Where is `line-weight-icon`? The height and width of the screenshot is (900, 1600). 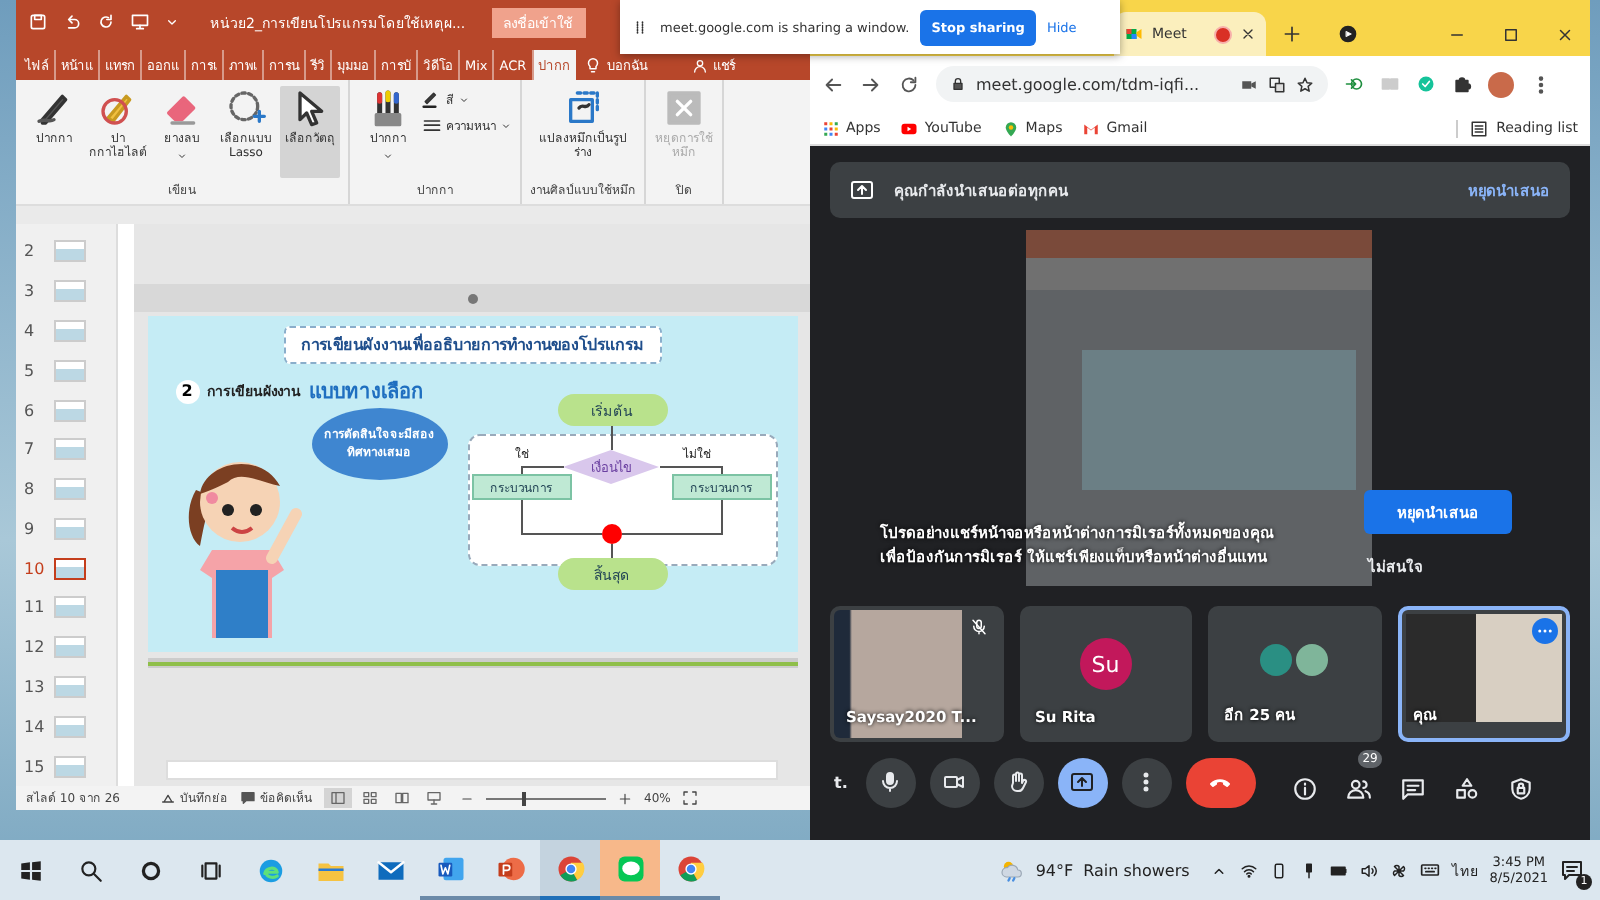 line-weight-icon is located at coordinates (432, 126).